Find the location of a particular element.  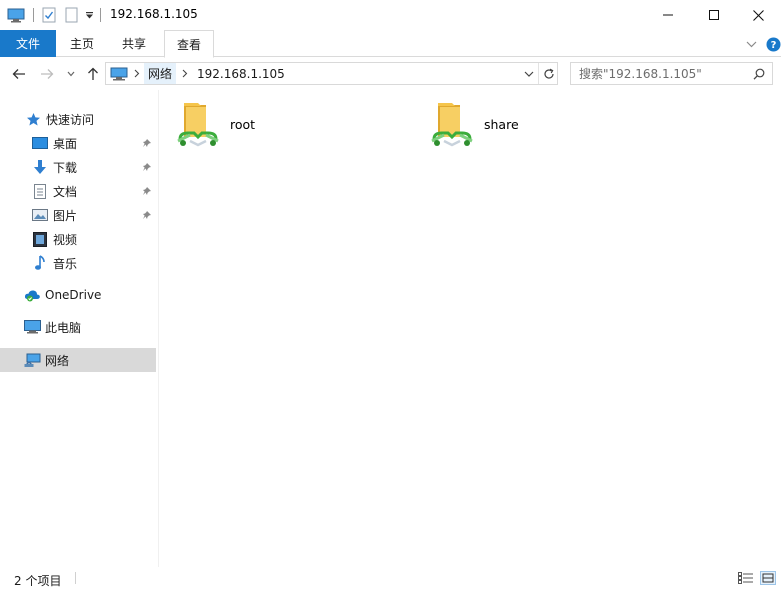

music-note-icon is located at coordinates (40, 263).